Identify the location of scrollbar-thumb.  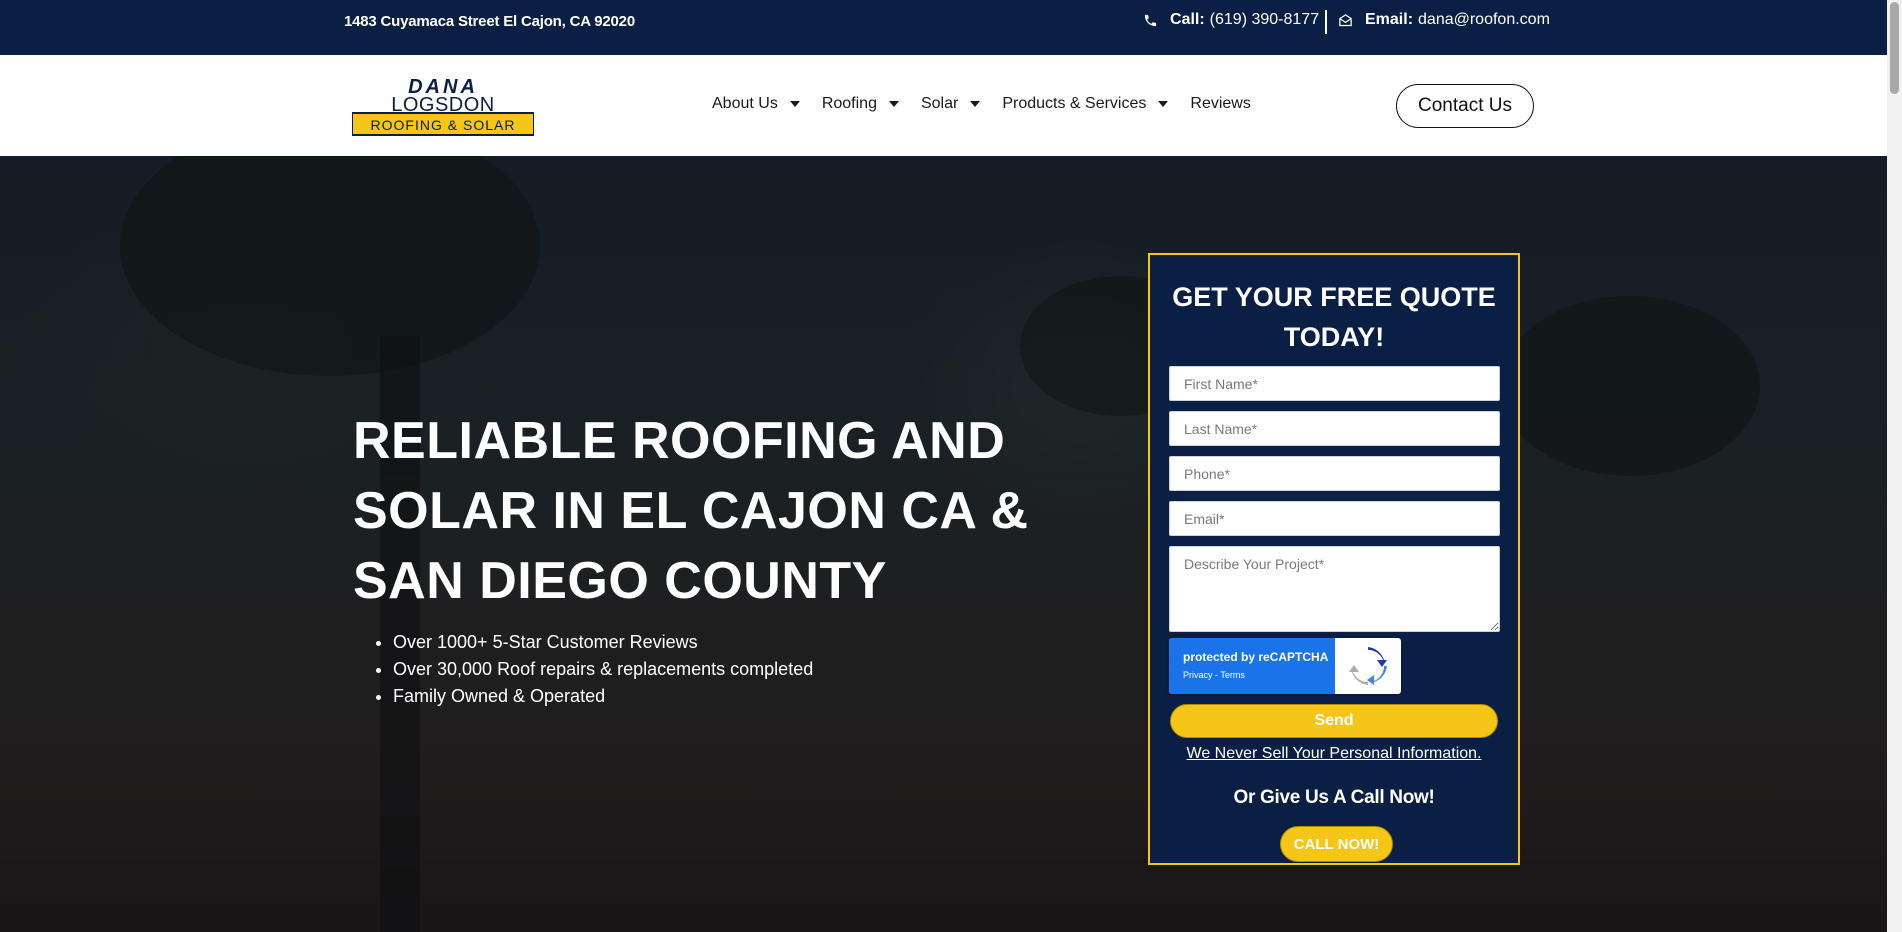
(1894, 48).